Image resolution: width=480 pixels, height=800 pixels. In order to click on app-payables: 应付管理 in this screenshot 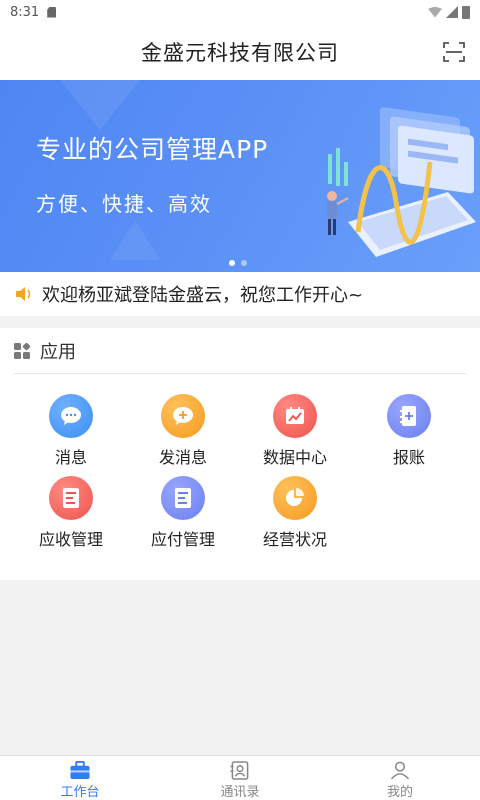, I will do `click(183, 516)`.